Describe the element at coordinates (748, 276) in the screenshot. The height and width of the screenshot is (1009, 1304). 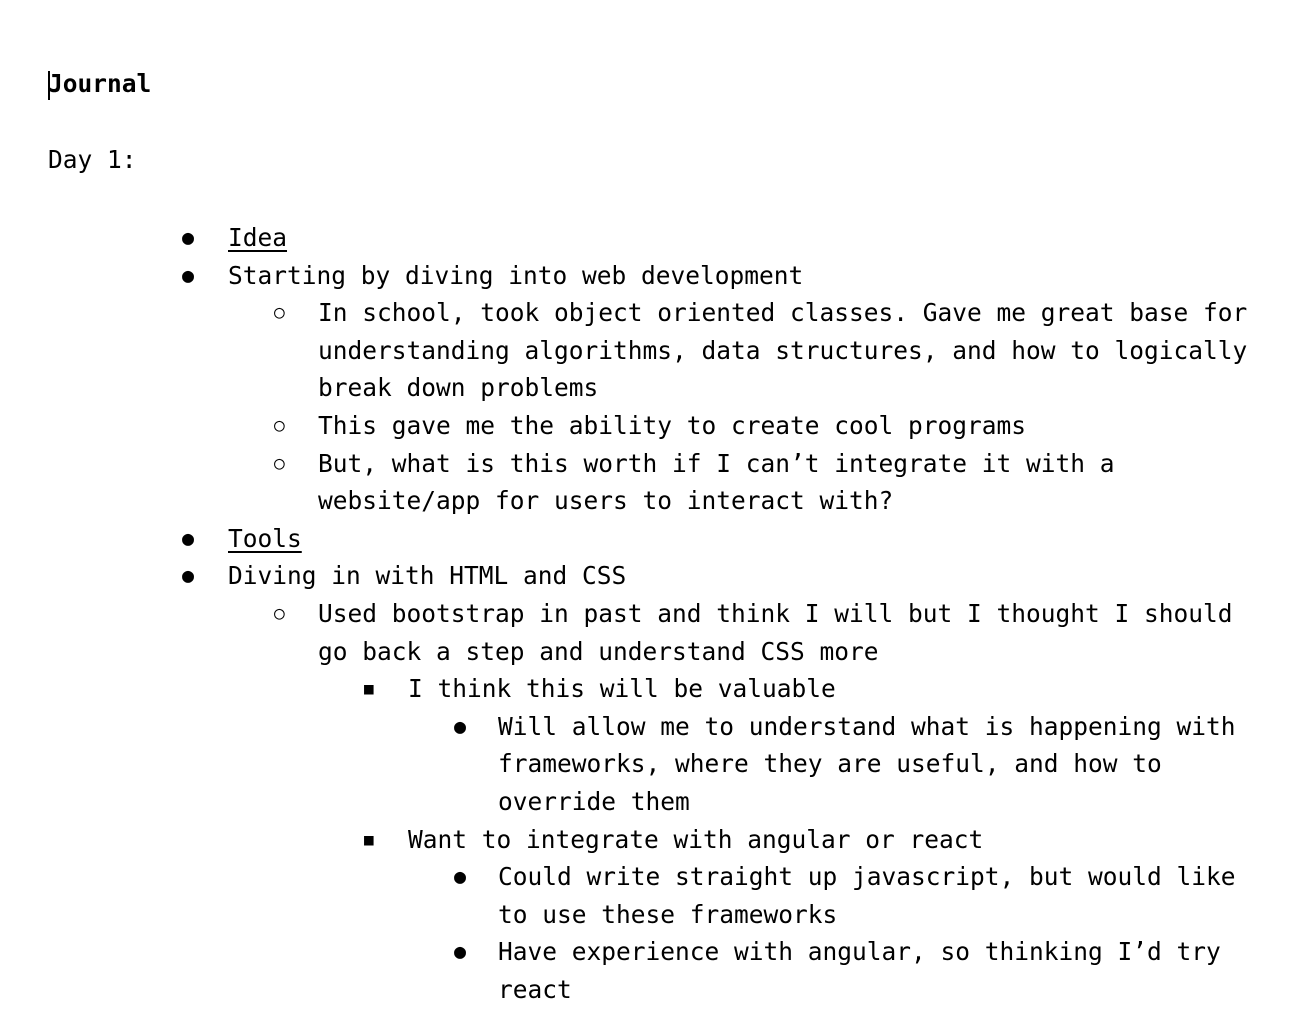
I see `list-item-text: Starting by diving into web development` at that location.